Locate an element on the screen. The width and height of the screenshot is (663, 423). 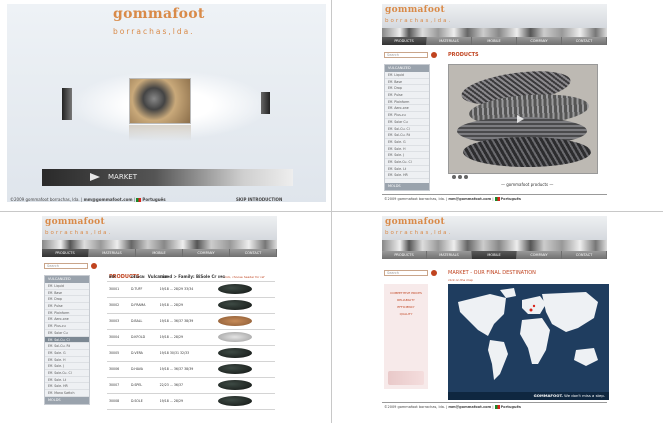
menu-item: QUALITY is located at coordinates (406, 314).